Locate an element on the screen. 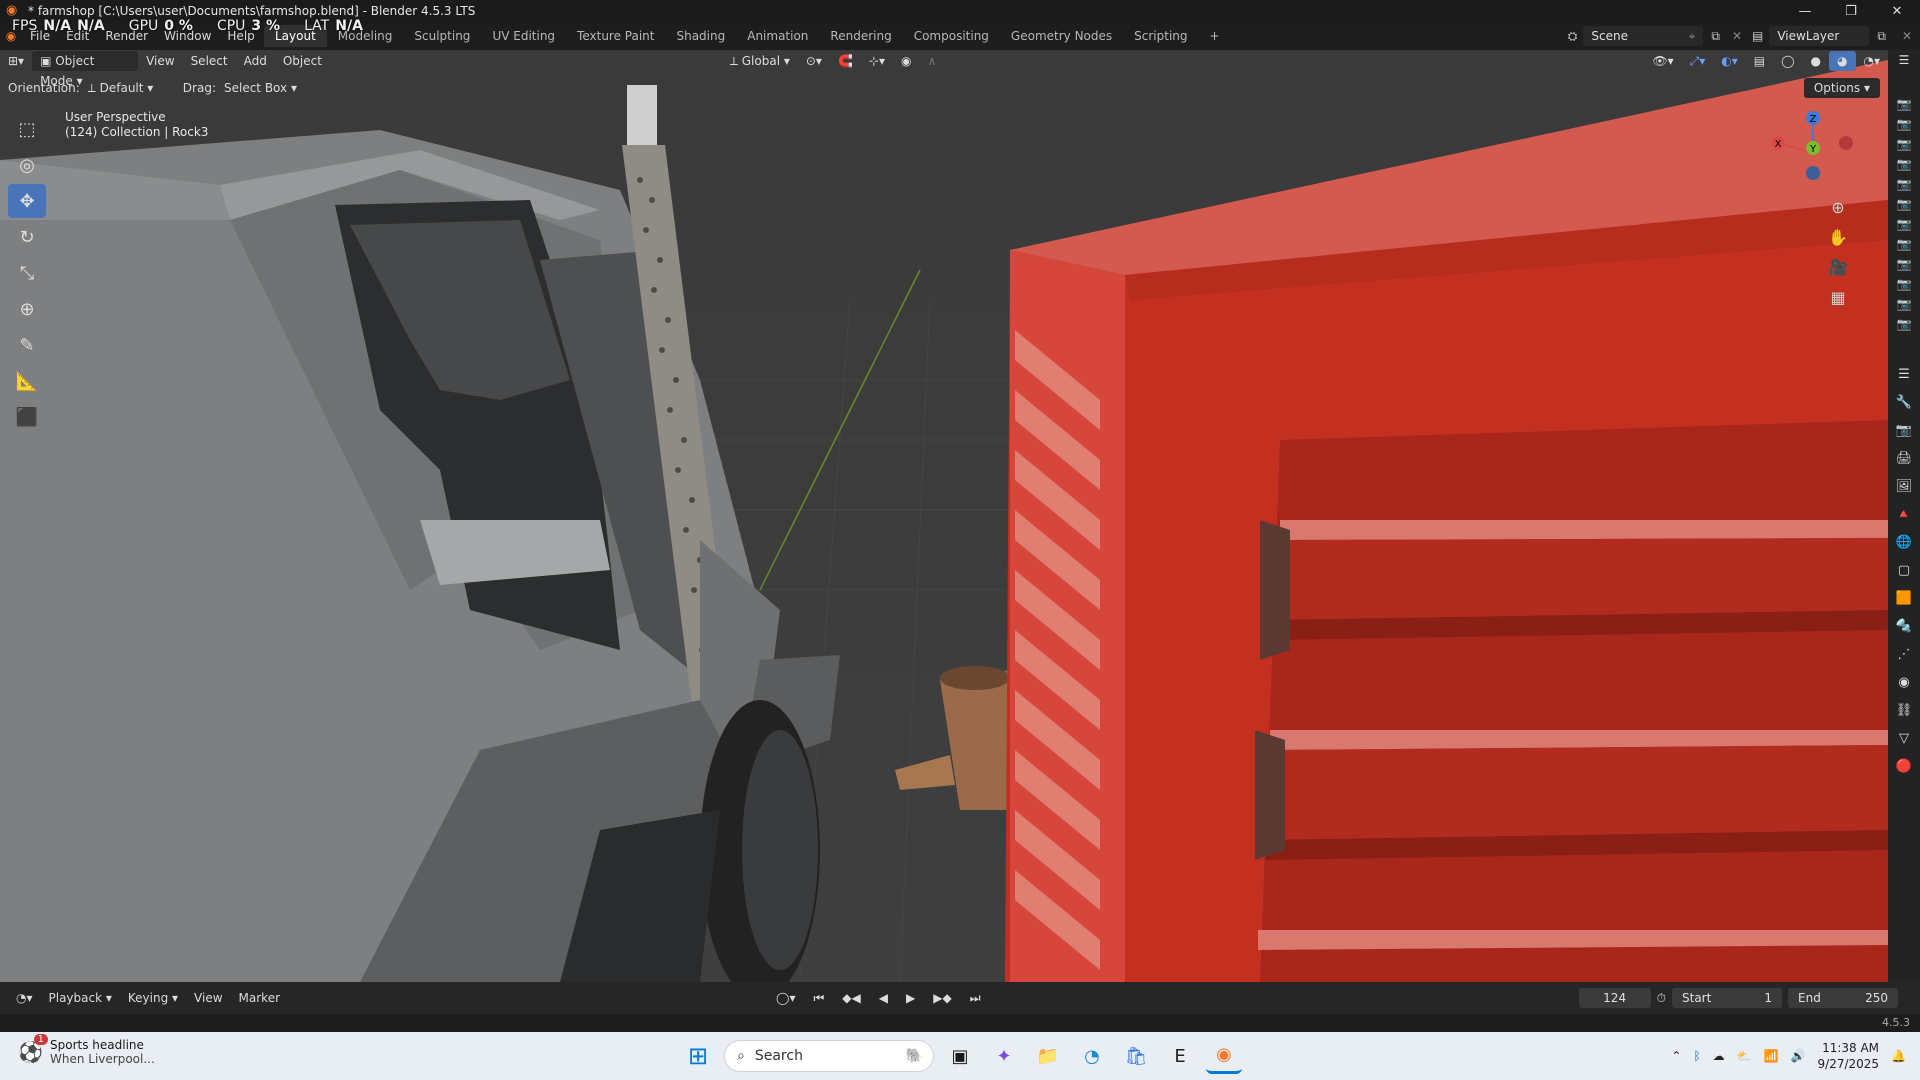 The height and width of the screenshot is (1080, 1920). solid-shading-icon: ● is located at coordinates (1816, 61).